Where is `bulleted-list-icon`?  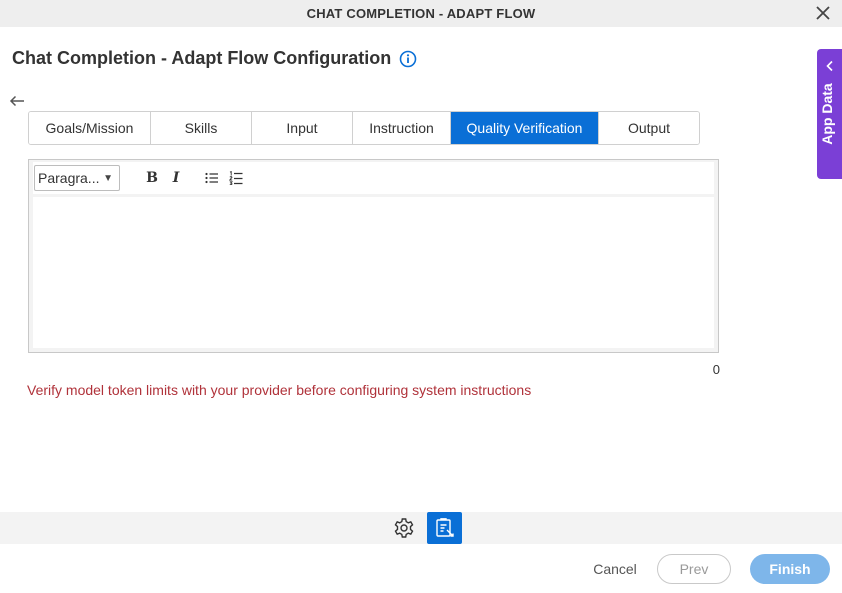
bulleted-list-icon is located at coordinates (212, 178).